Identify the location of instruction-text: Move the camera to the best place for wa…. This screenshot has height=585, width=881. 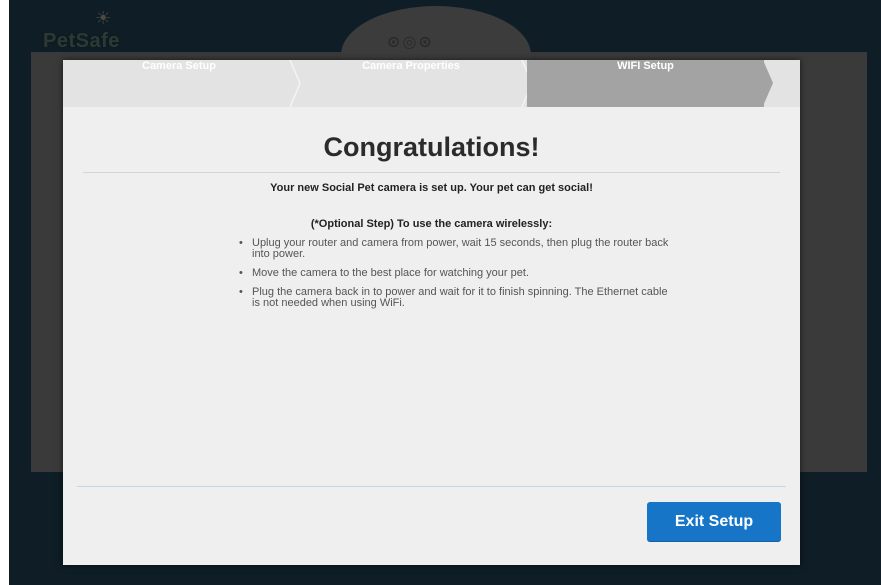
(390, 273).